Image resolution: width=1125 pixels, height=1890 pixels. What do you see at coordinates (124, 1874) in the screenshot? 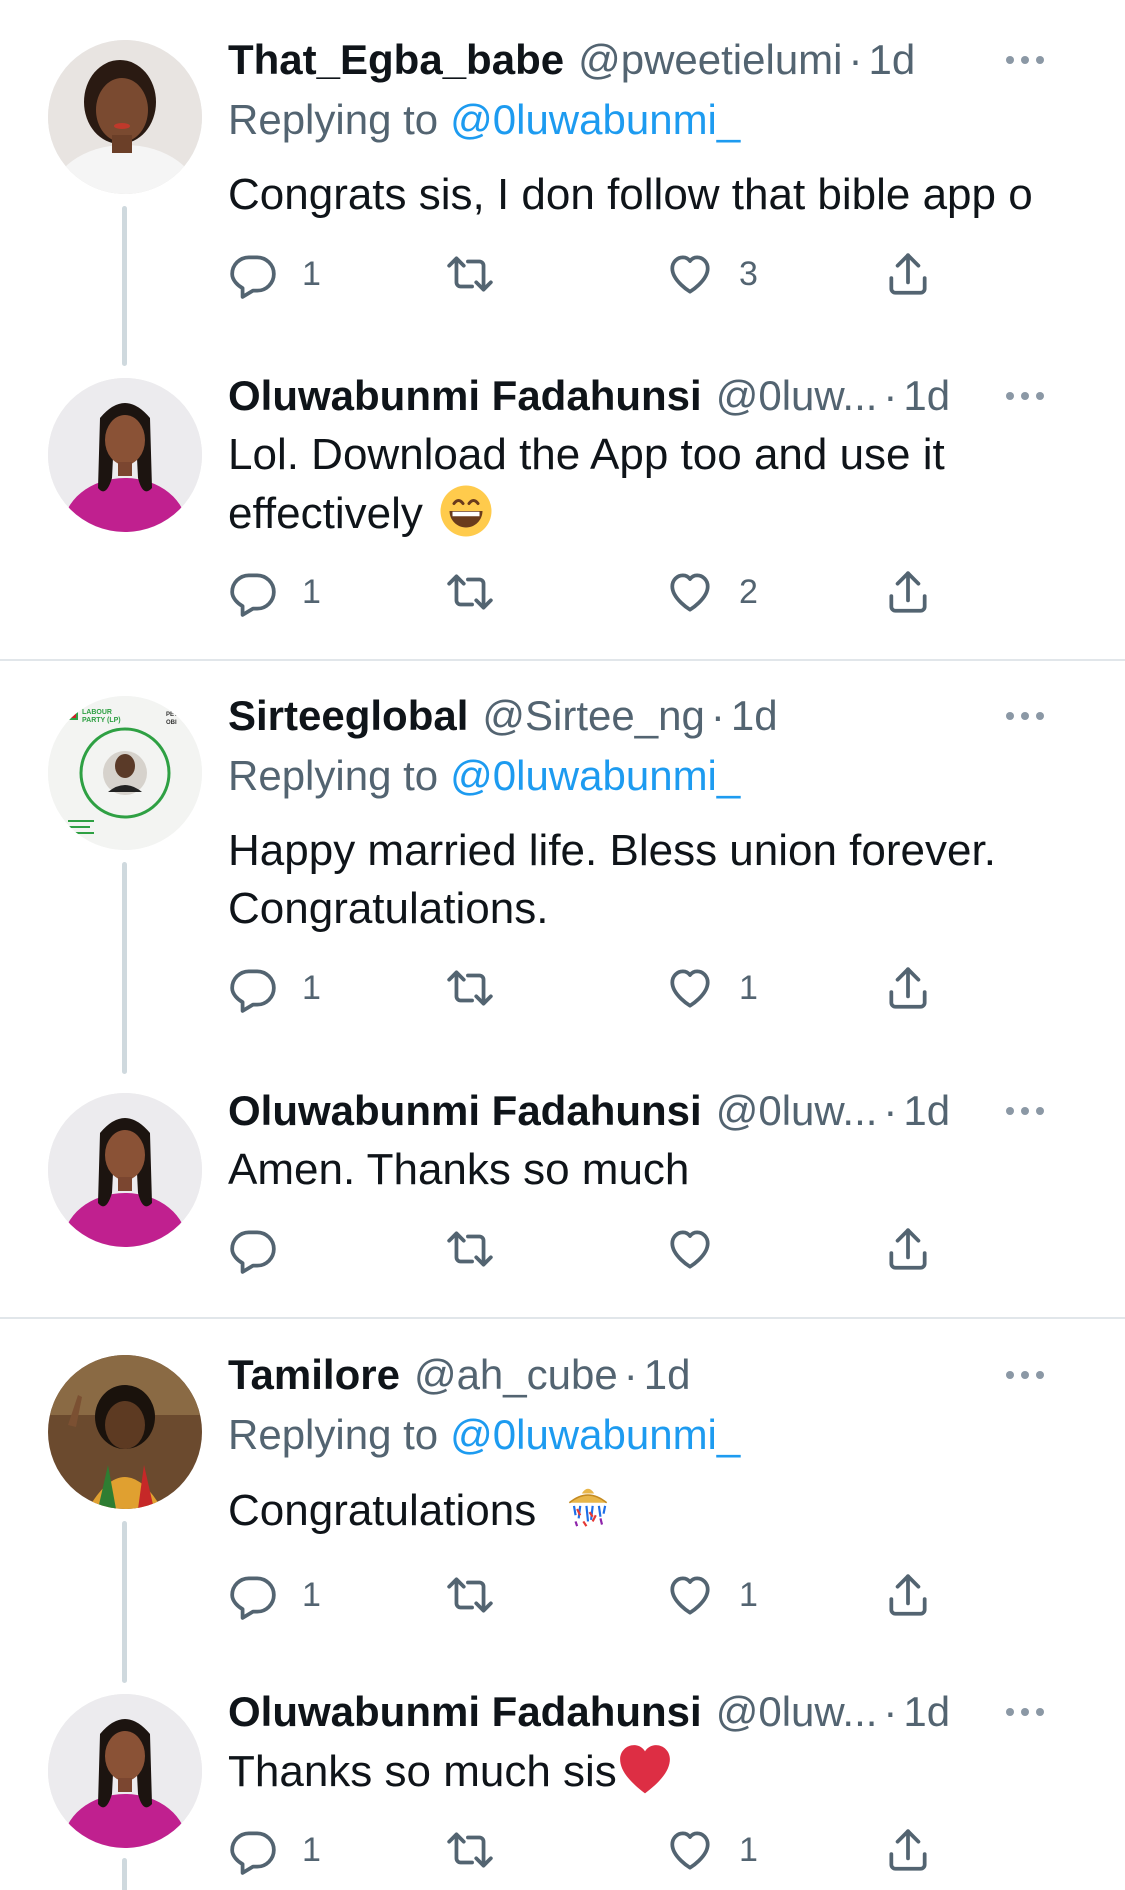
I see `thread-line` at bounding box center [124, 1874].